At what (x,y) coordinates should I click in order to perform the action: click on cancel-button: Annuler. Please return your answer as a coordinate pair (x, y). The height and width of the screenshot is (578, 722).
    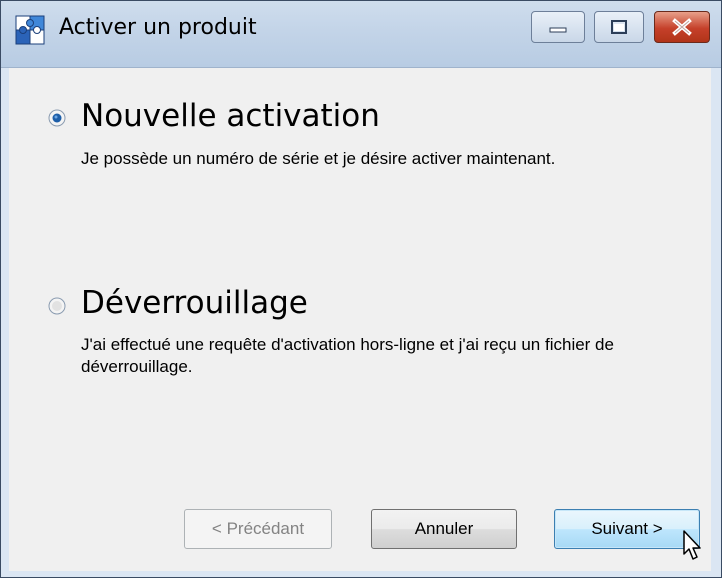
    Looking at the image, I should click on (444, 529).